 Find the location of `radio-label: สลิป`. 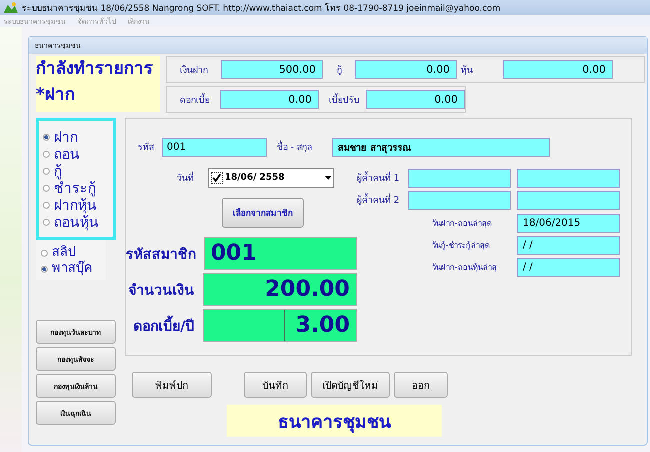

radio-label: สลิป is located at coordinates (64, 252).